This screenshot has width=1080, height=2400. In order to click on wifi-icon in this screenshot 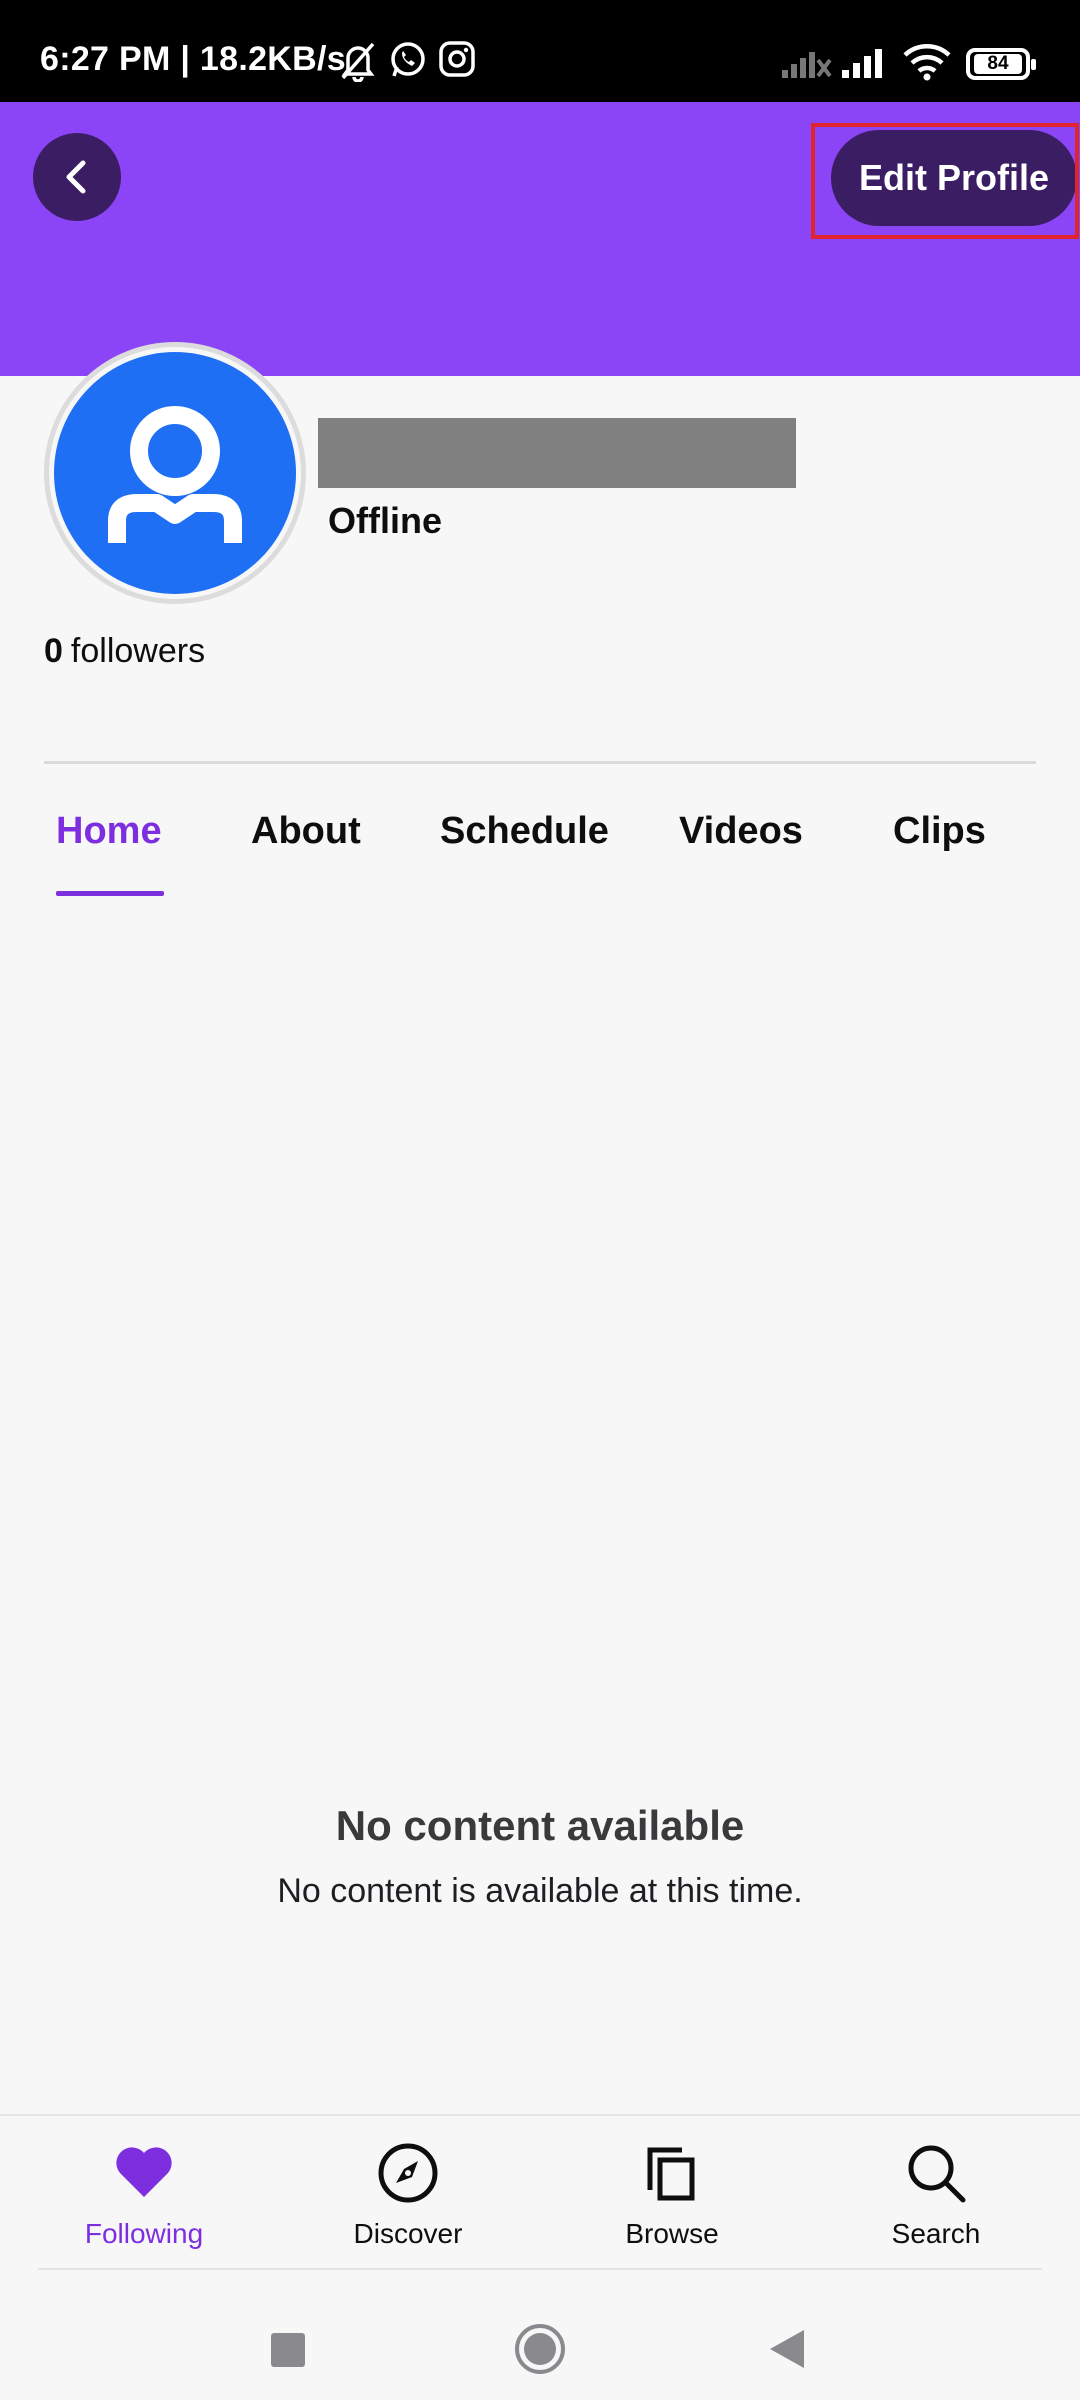, I will do `click(927, 64)`.